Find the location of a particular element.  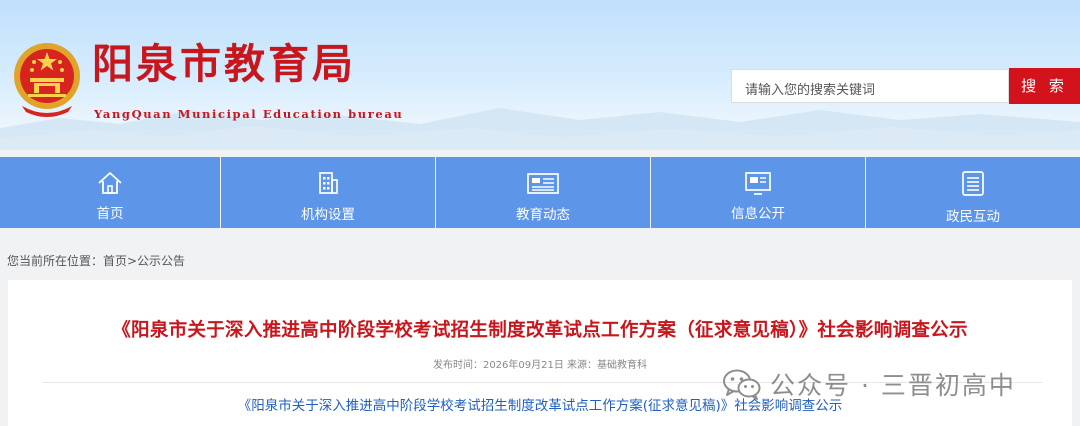

watermark: 公众号 · 三晋初高中 is located at coordinates (869, 384).